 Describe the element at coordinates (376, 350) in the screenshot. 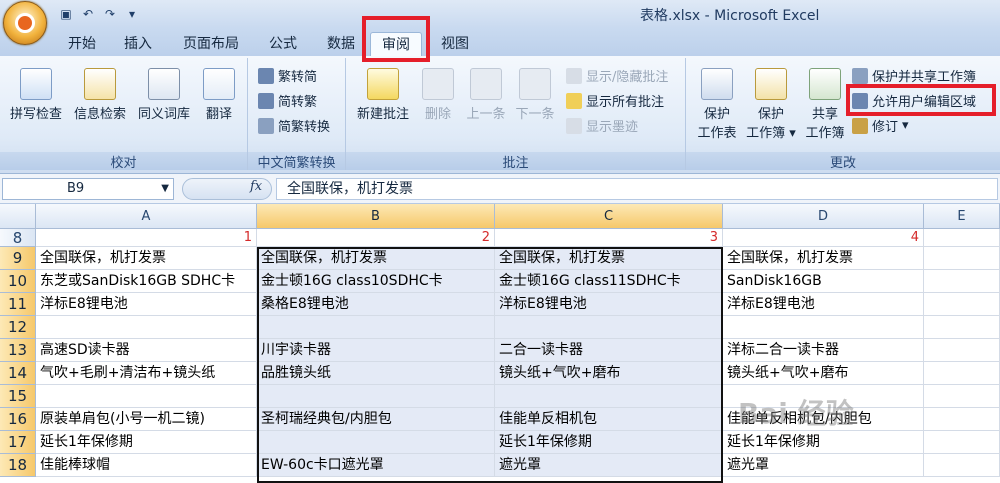

I see `cell-b-row: 川宇读卡器` at that location.